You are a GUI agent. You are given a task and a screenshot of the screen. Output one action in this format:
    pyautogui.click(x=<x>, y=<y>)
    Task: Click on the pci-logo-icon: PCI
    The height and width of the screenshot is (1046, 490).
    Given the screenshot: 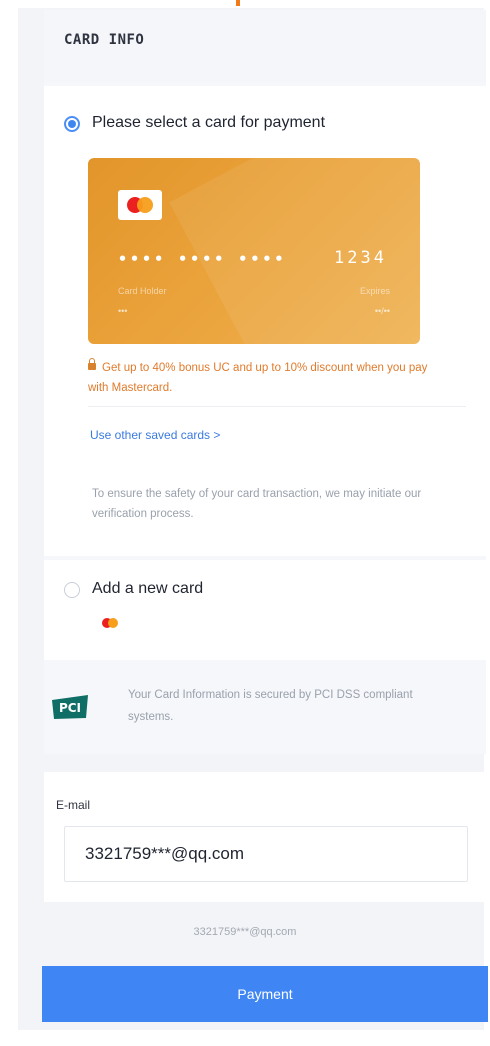 What is the action you would take?
    pyautogui.click(x=70, y=707)
    